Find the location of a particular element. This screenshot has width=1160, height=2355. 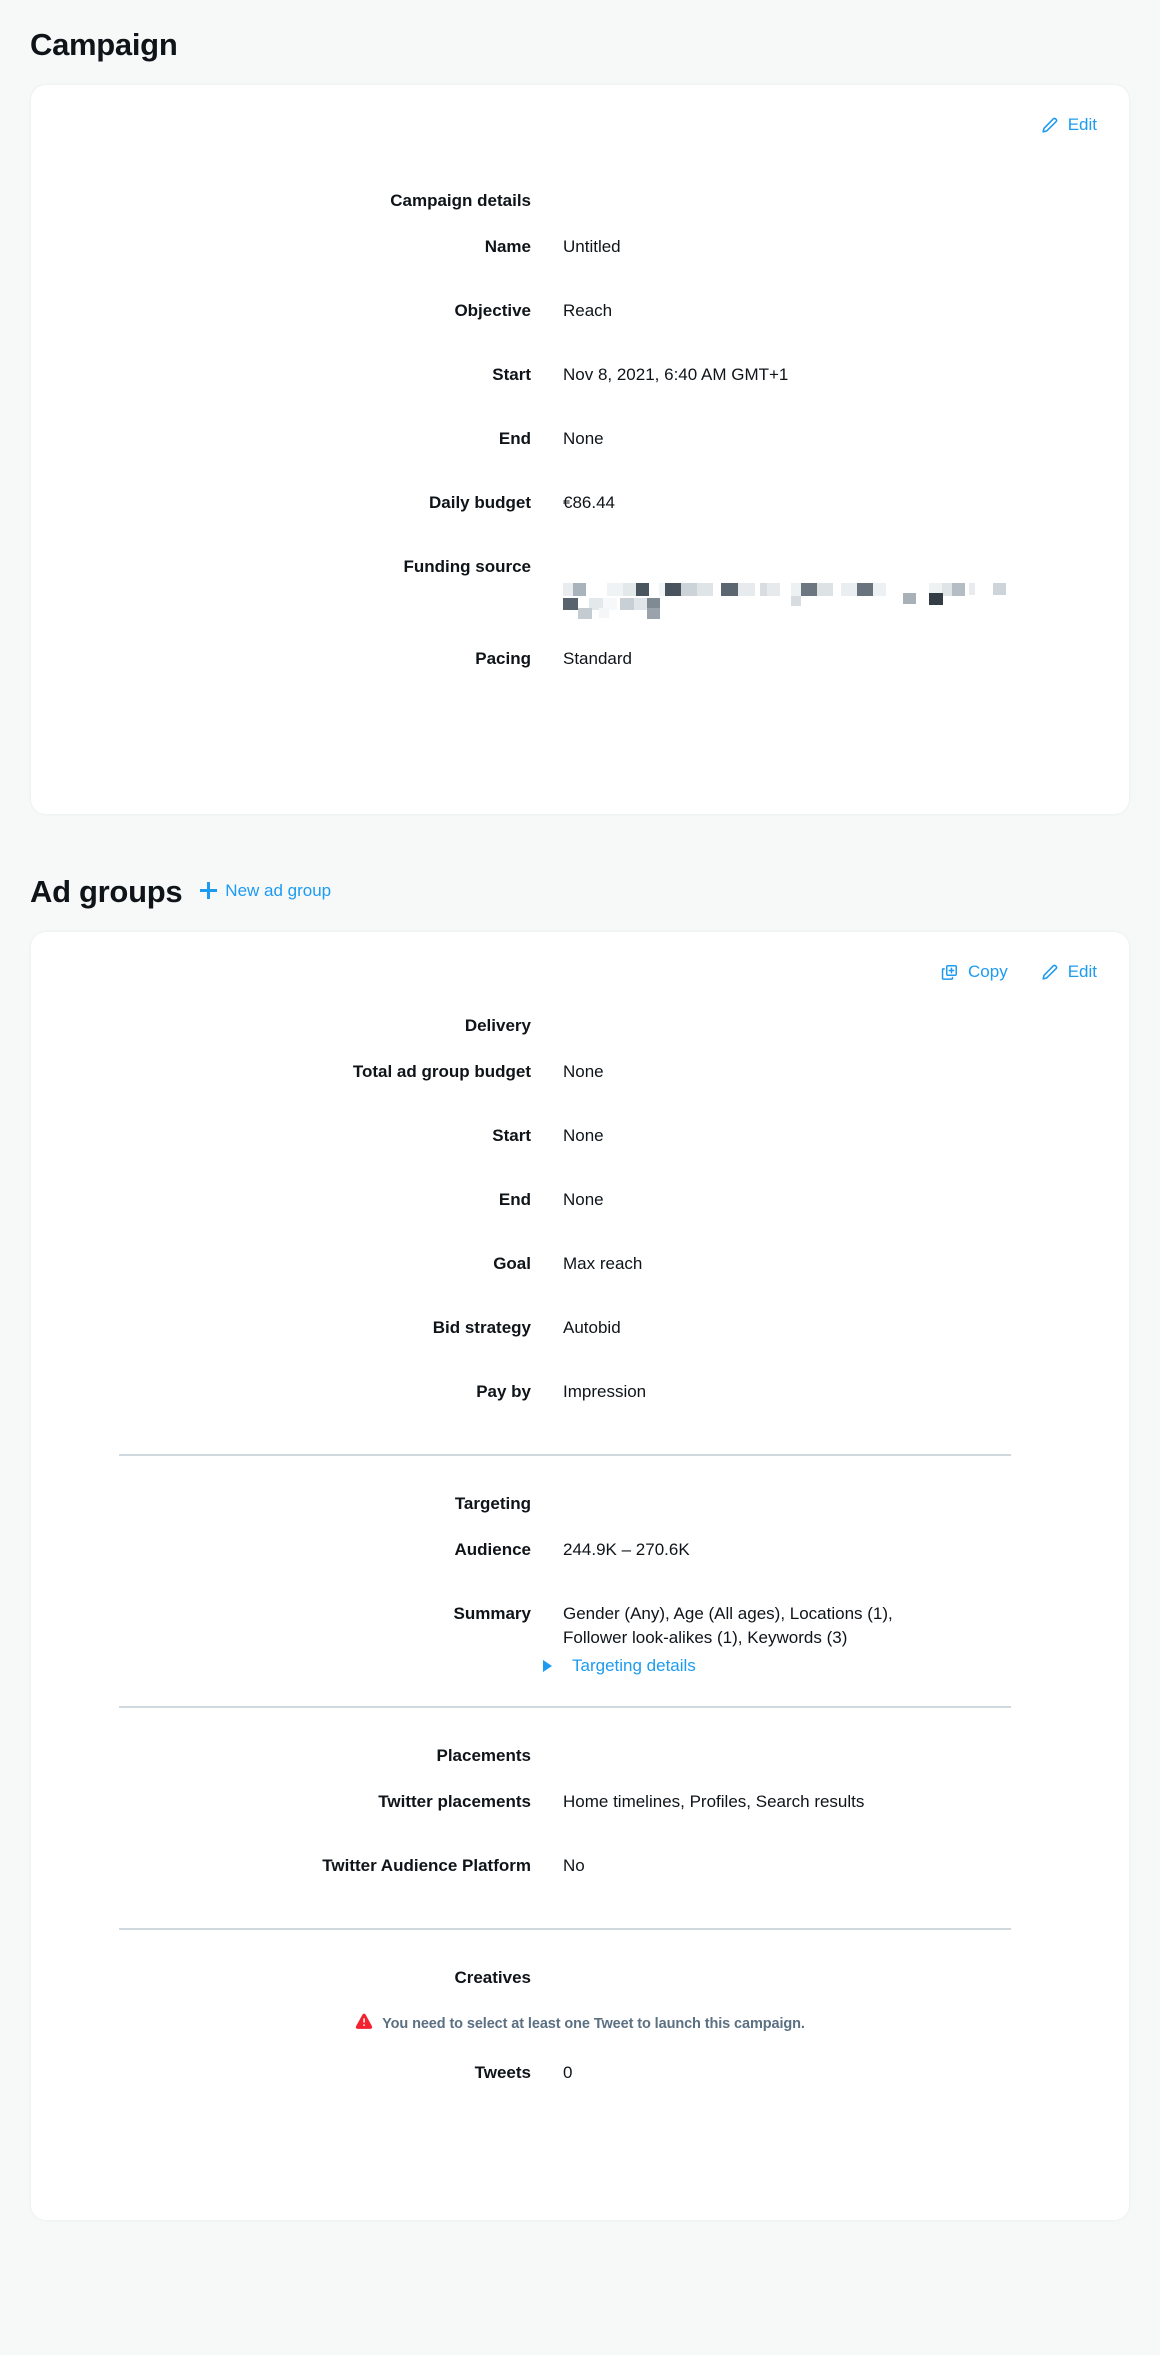

alert-triangle-icon is located at coordinates (364, 2023).